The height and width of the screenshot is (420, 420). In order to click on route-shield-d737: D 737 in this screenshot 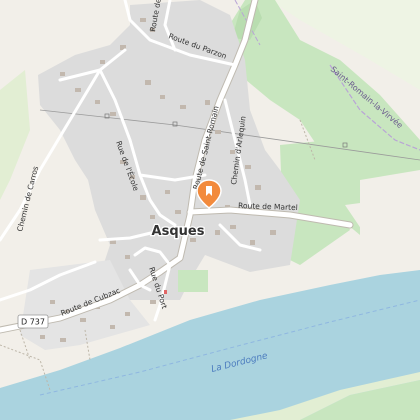, I will do `click(33, 321)`.